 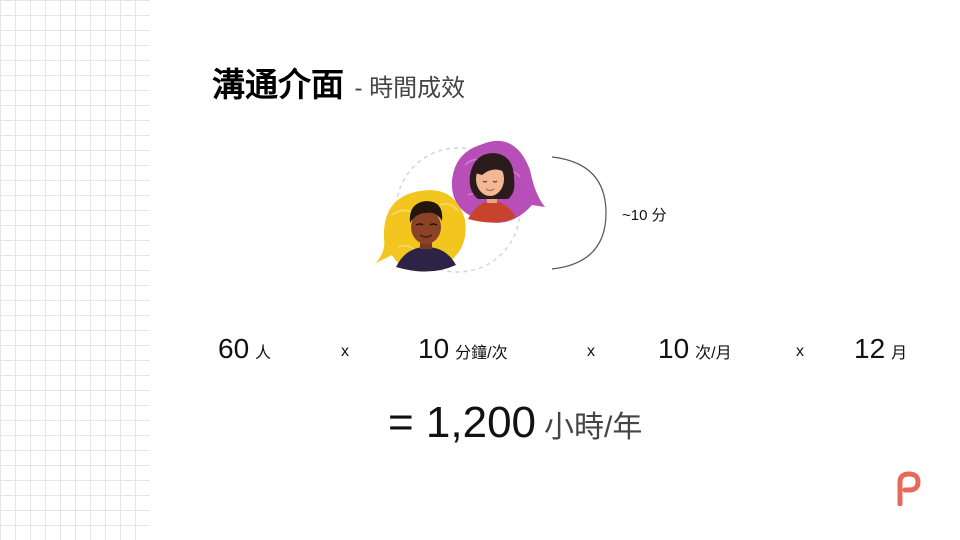 What do you see at coordinates (909, 488) in the screenshot?
I see `brand-logo` at bounding box center [909, 488].